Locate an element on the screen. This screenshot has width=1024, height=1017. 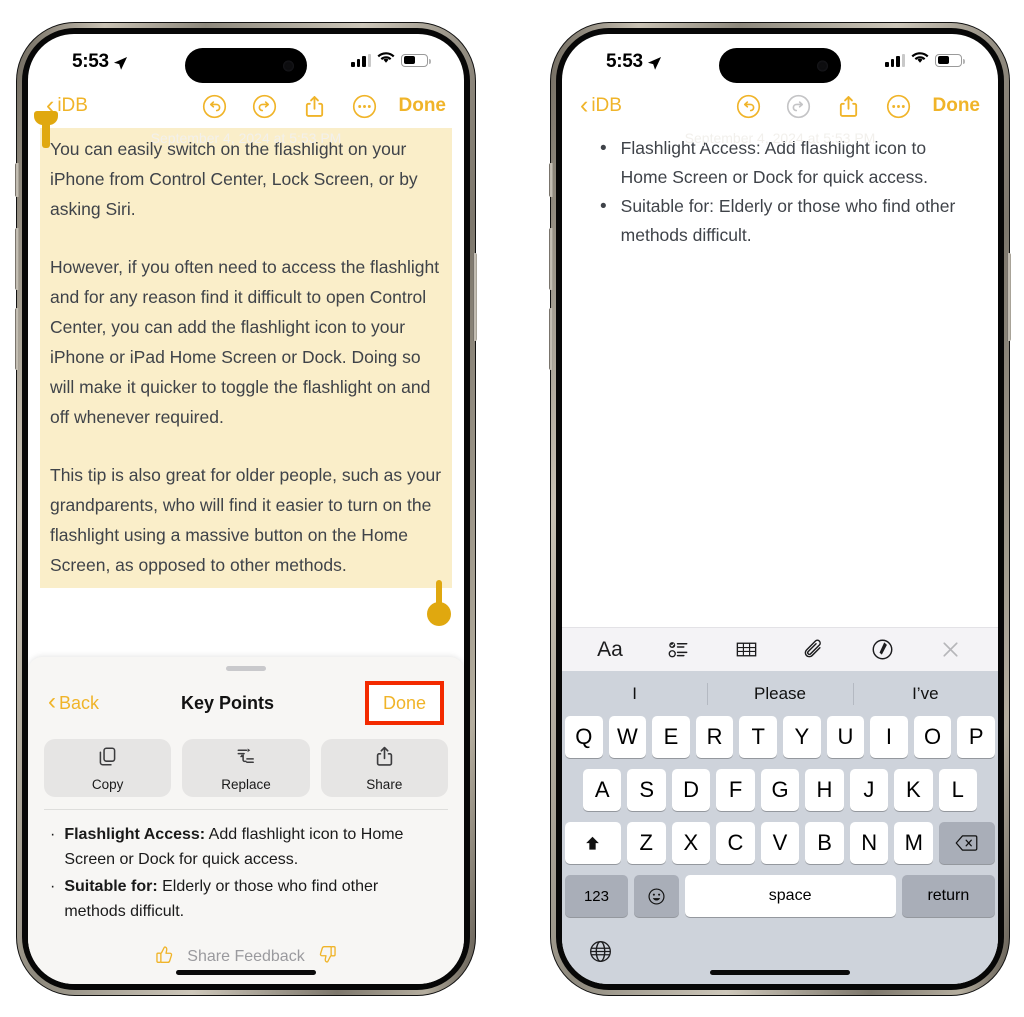
sheet-back-label: Back is located at coordinates (79, 702).